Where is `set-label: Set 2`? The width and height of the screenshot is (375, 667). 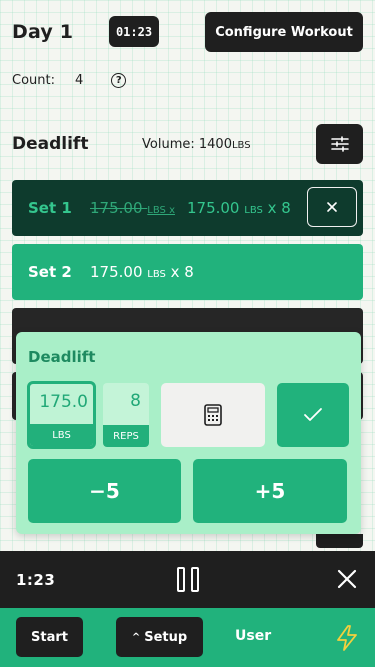 set-label: Set 2 is located at coordinates (50, 272).